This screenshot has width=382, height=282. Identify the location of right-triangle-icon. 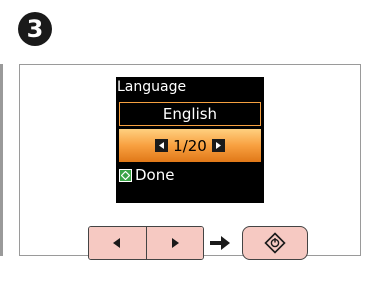
(175, 243).